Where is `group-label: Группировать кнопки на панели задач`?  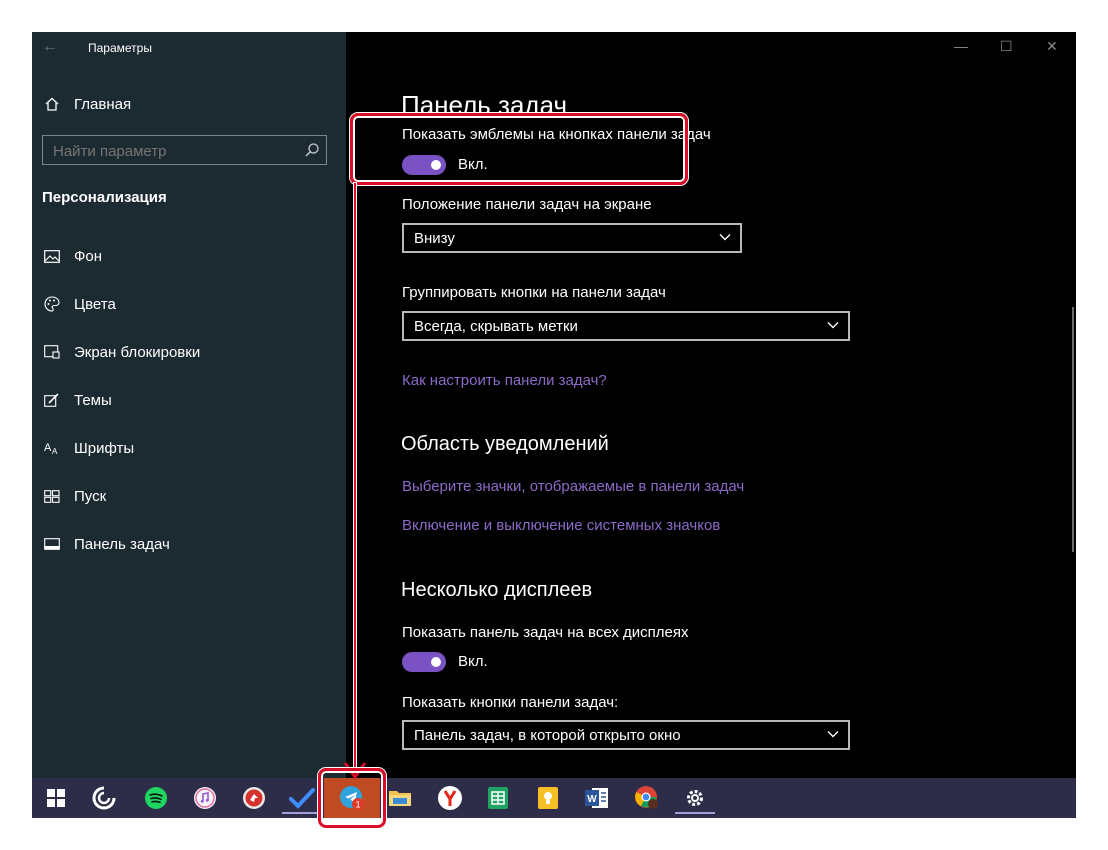 group-label: Группировать кнопки на панели задач is located at coordinates (534, 292).